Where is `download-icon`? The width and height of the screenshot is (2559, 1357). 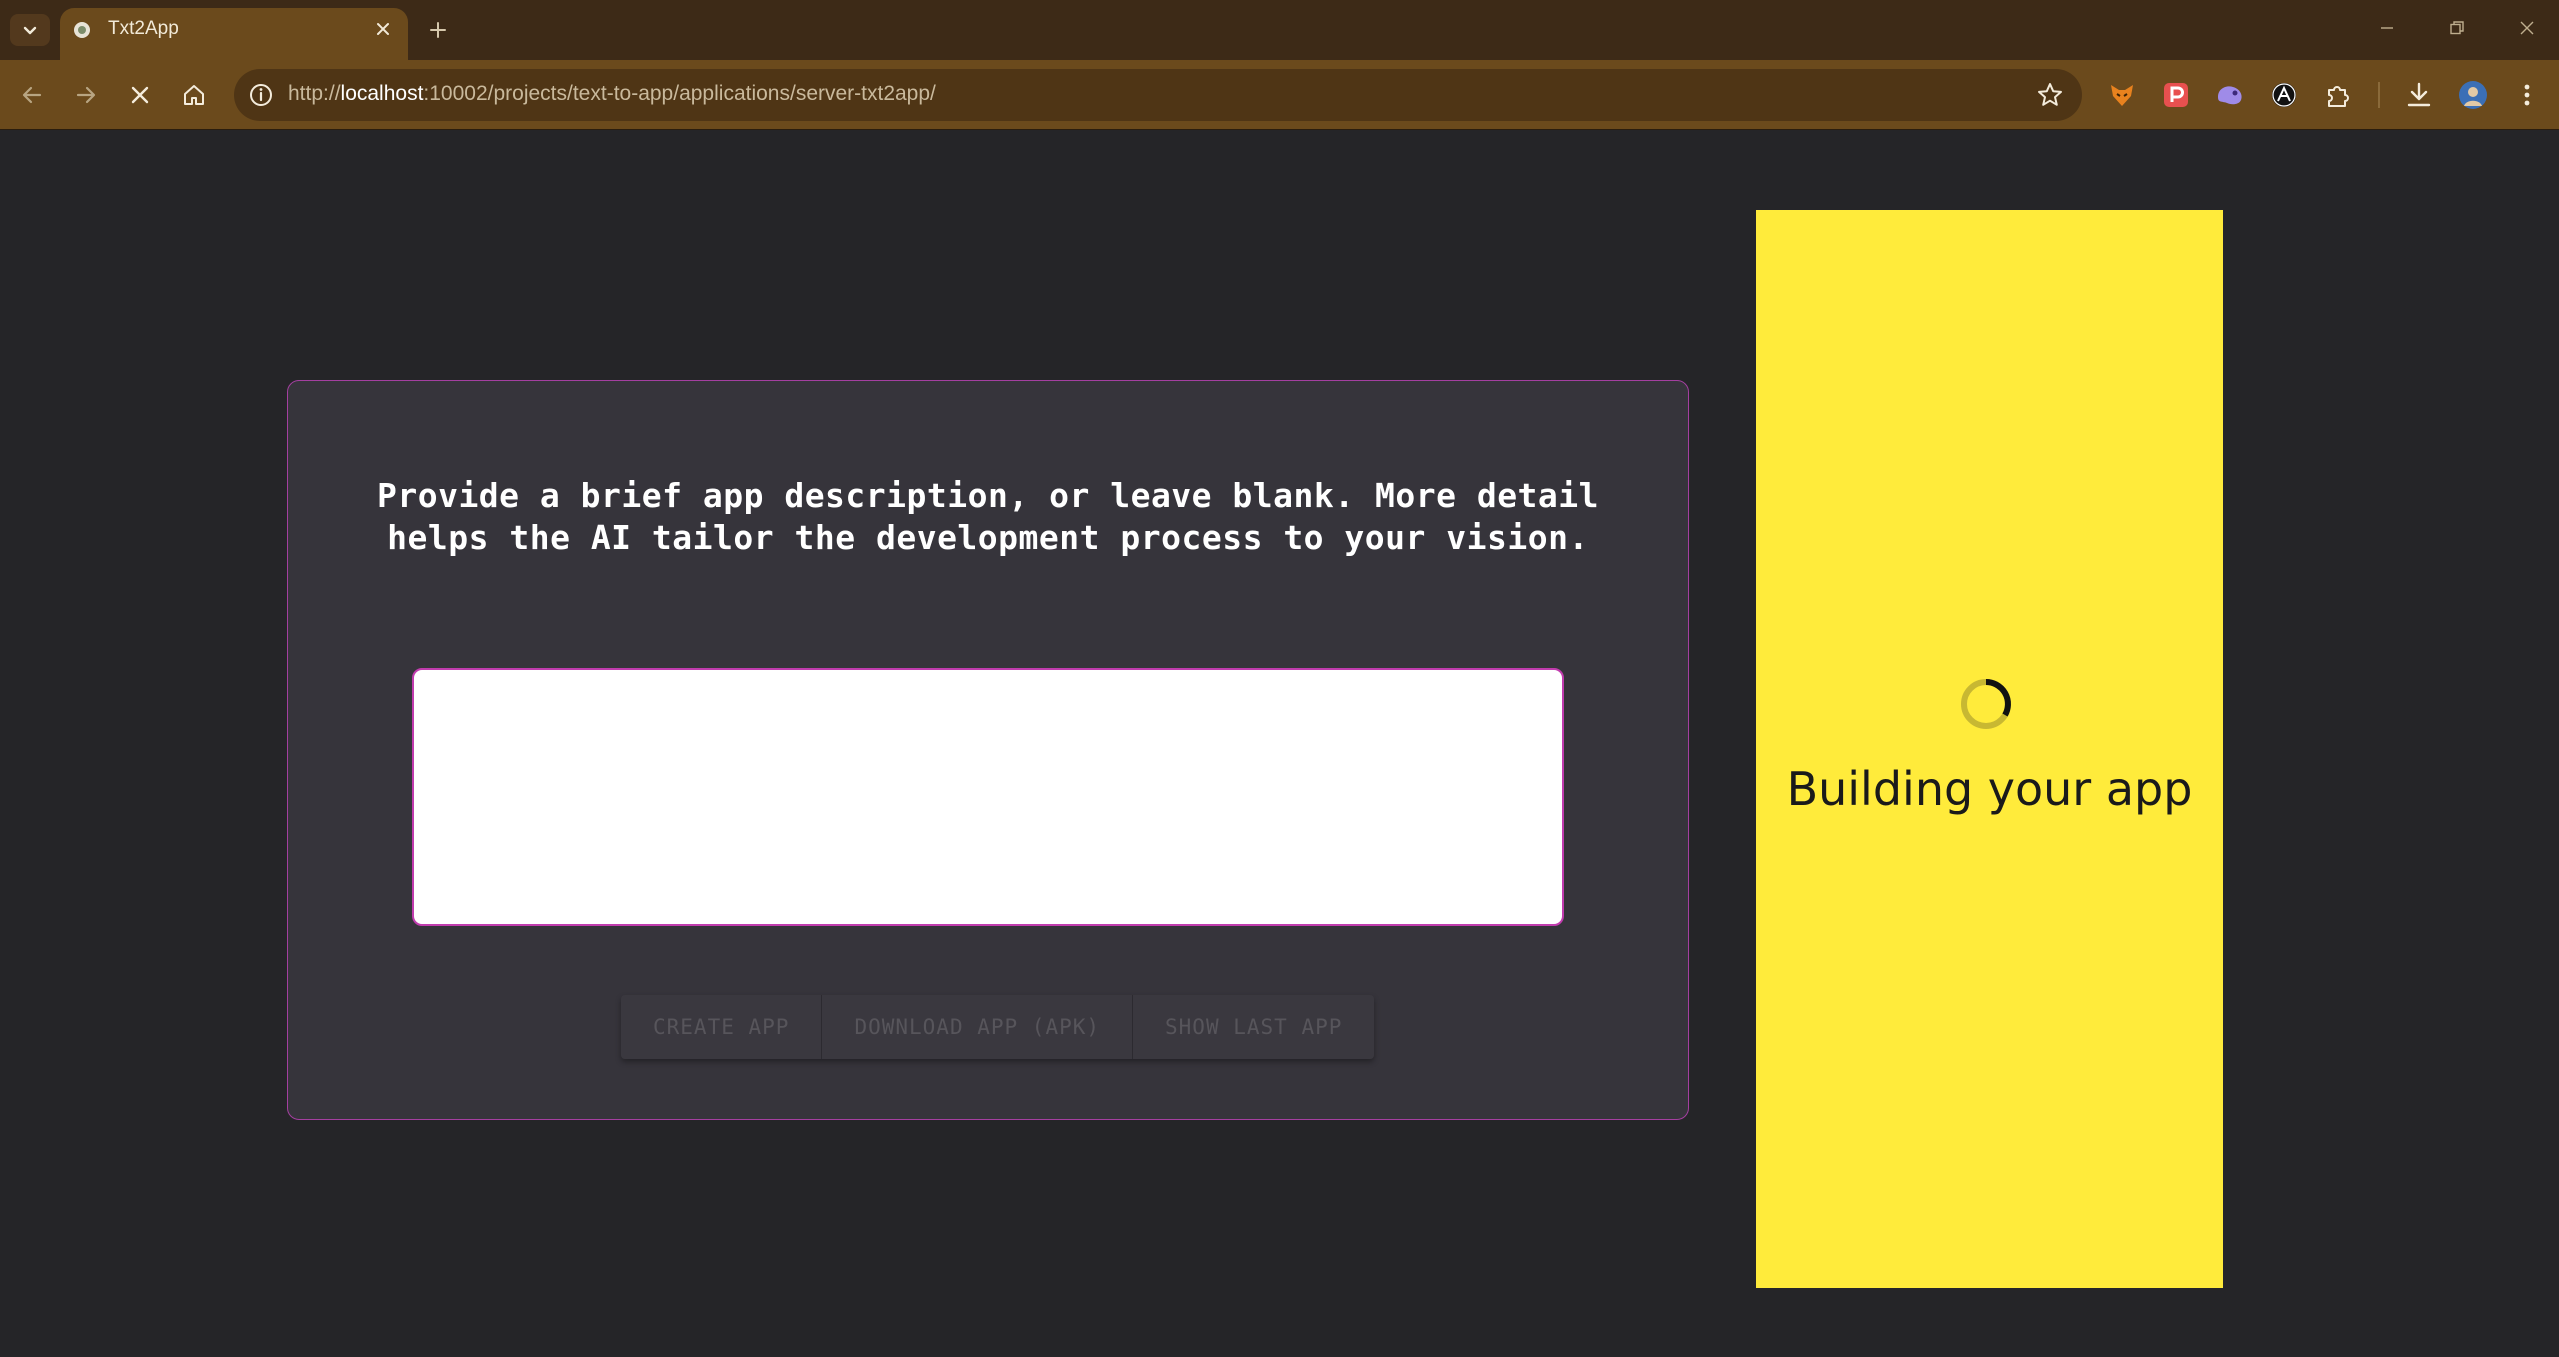 download-icon is located at coordinates (2419, 94).